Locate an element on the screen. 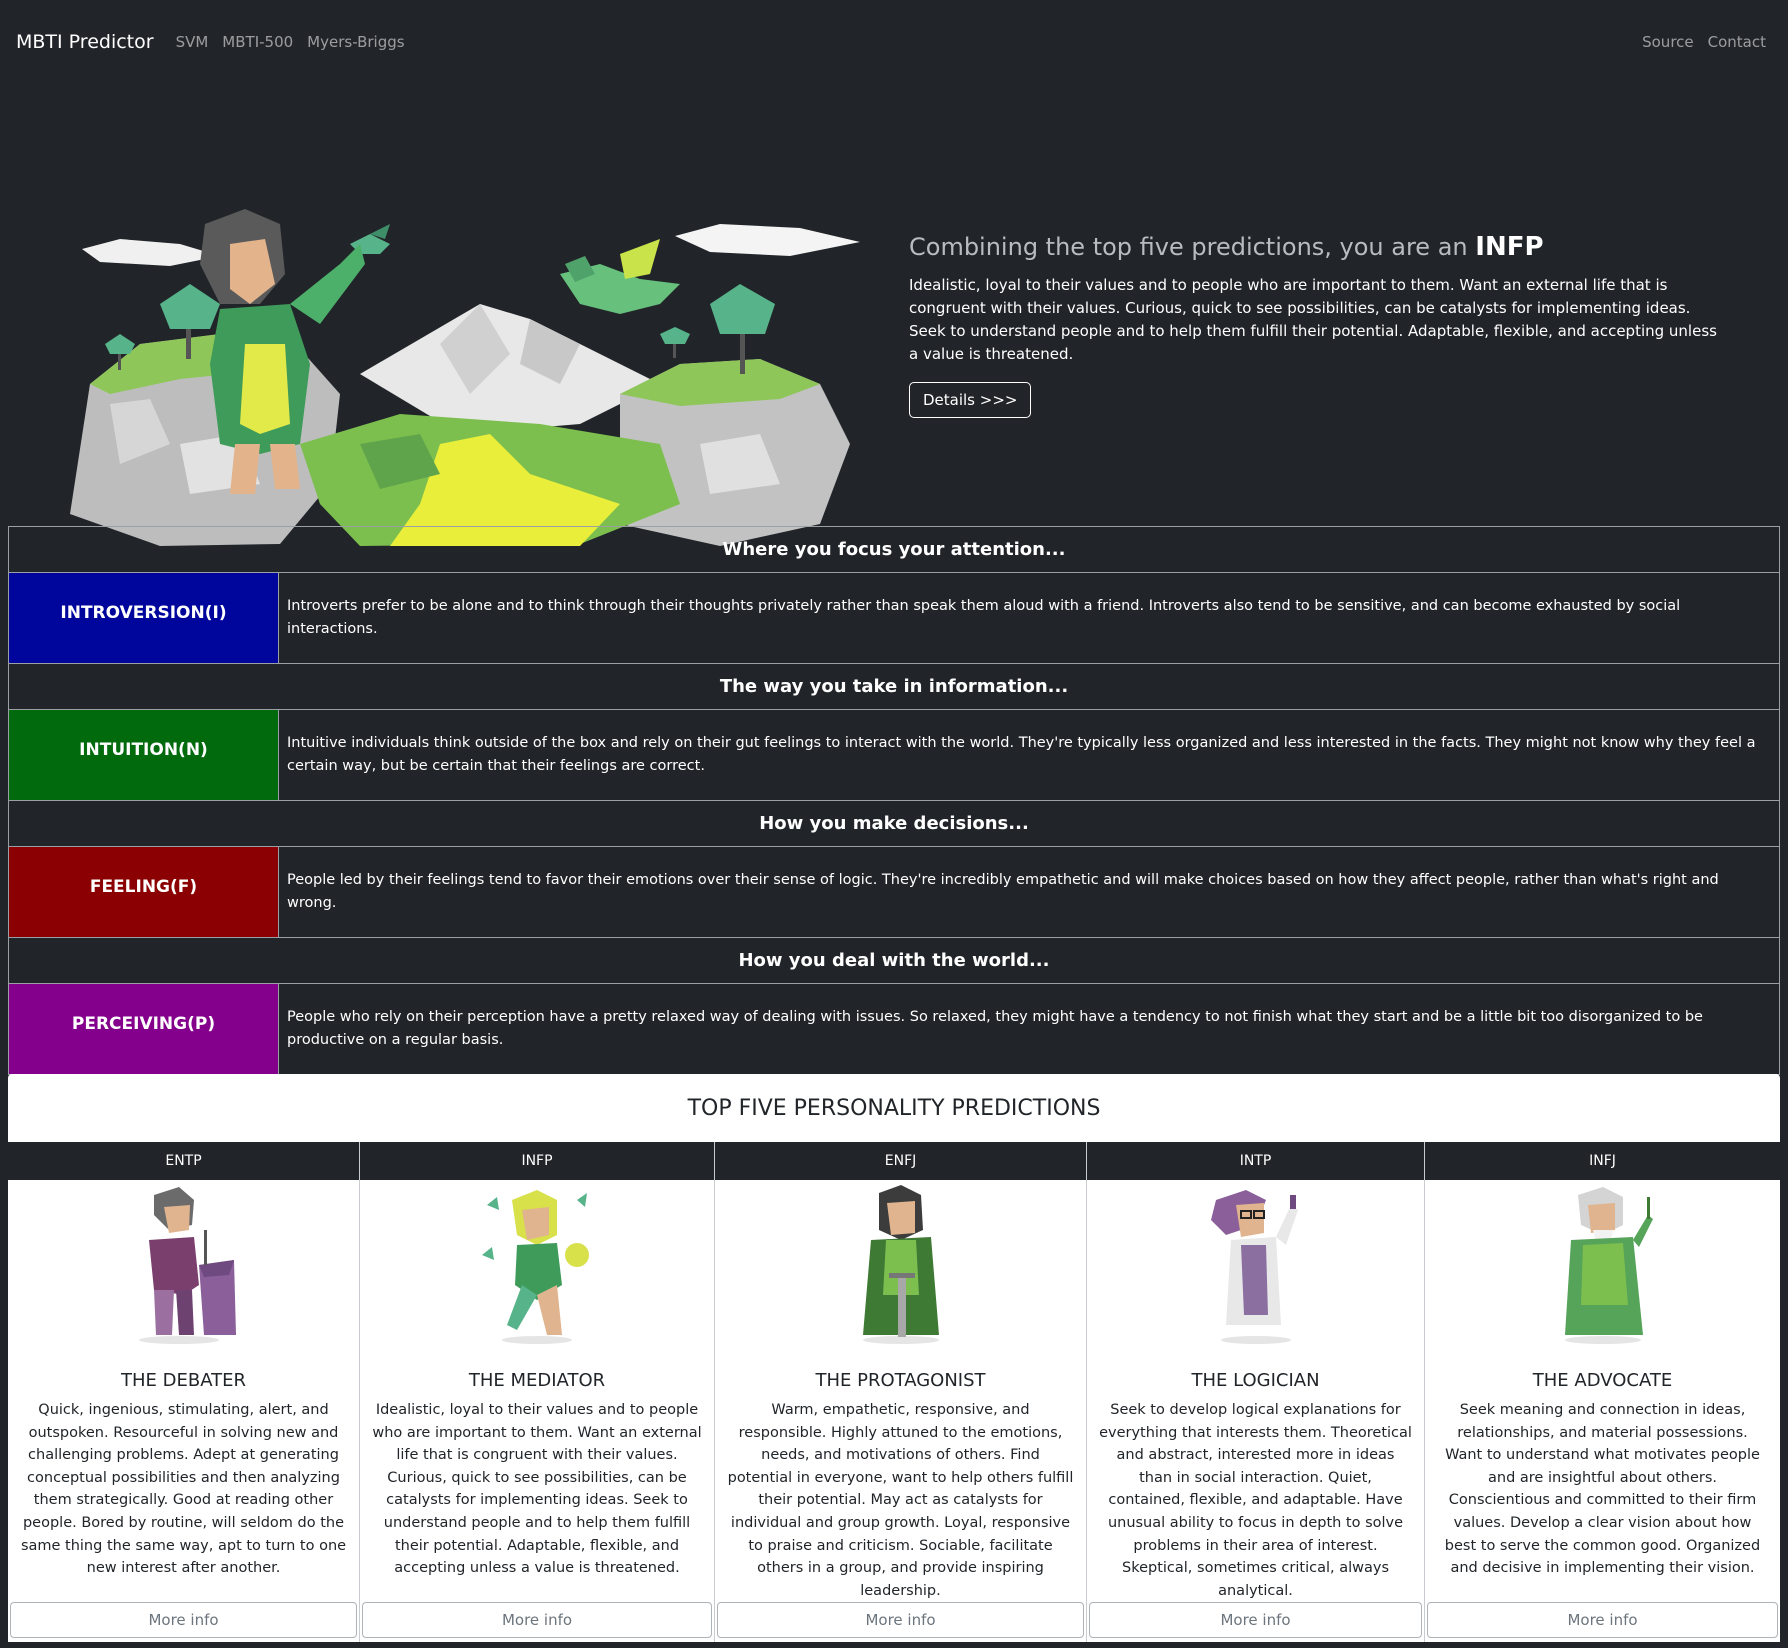  protagonist-avatar is located at coordinates (900, 1265).